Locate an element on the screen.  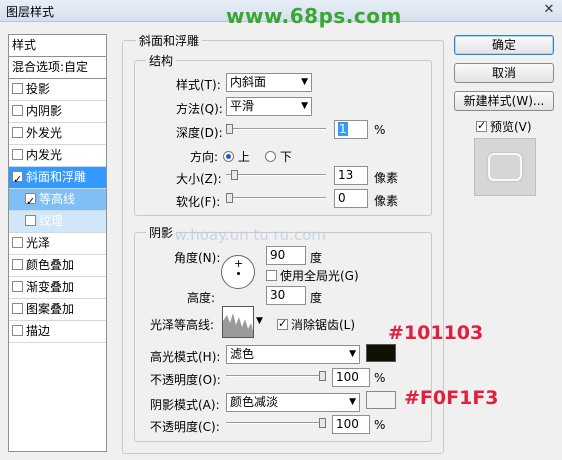
shadow-mode-label: 阴影模式(A): is located at coordinates (185, 405).